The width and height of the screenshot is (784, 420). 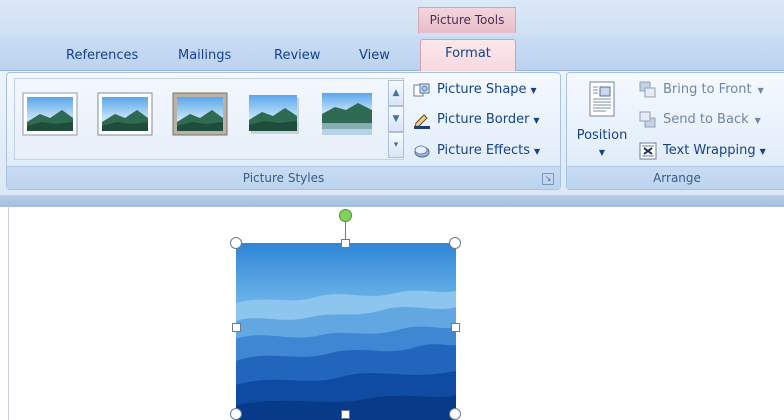 What do you see at coordinates (50, 115) in the screenshot?
I see `style-thumb-simple-frame` at bounding box center [50, 115].